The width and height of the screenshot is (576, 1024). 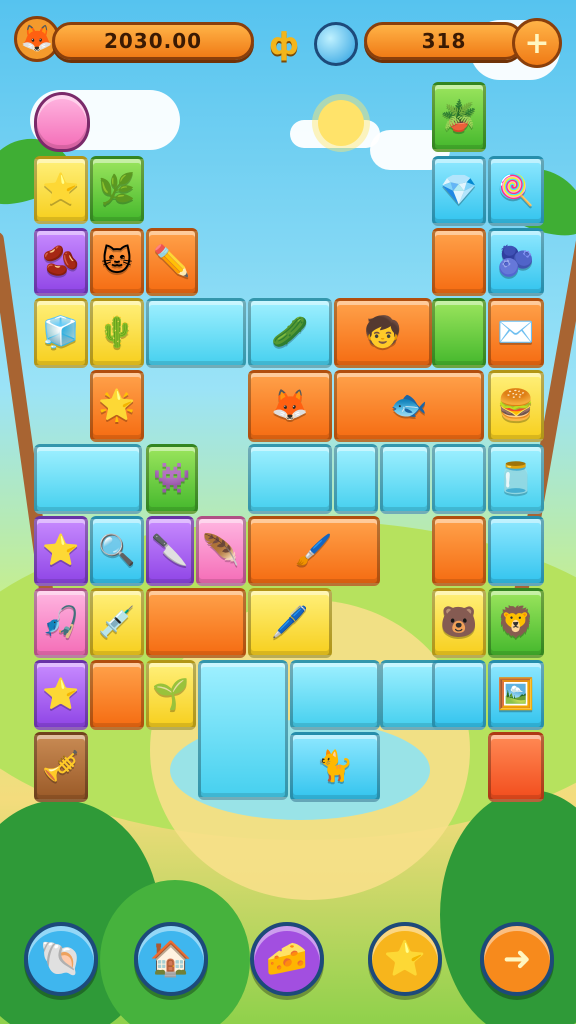 I want to click on tile-pencil: ✏️, so click(x=172, y=262).